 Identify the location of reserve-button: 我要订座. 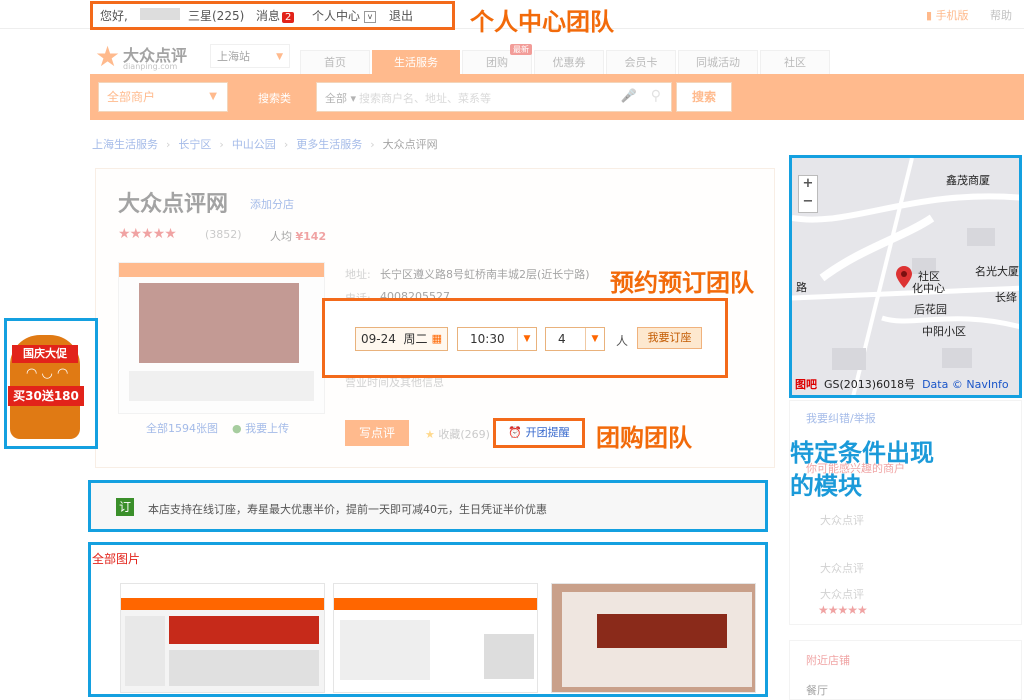
(669, 338).